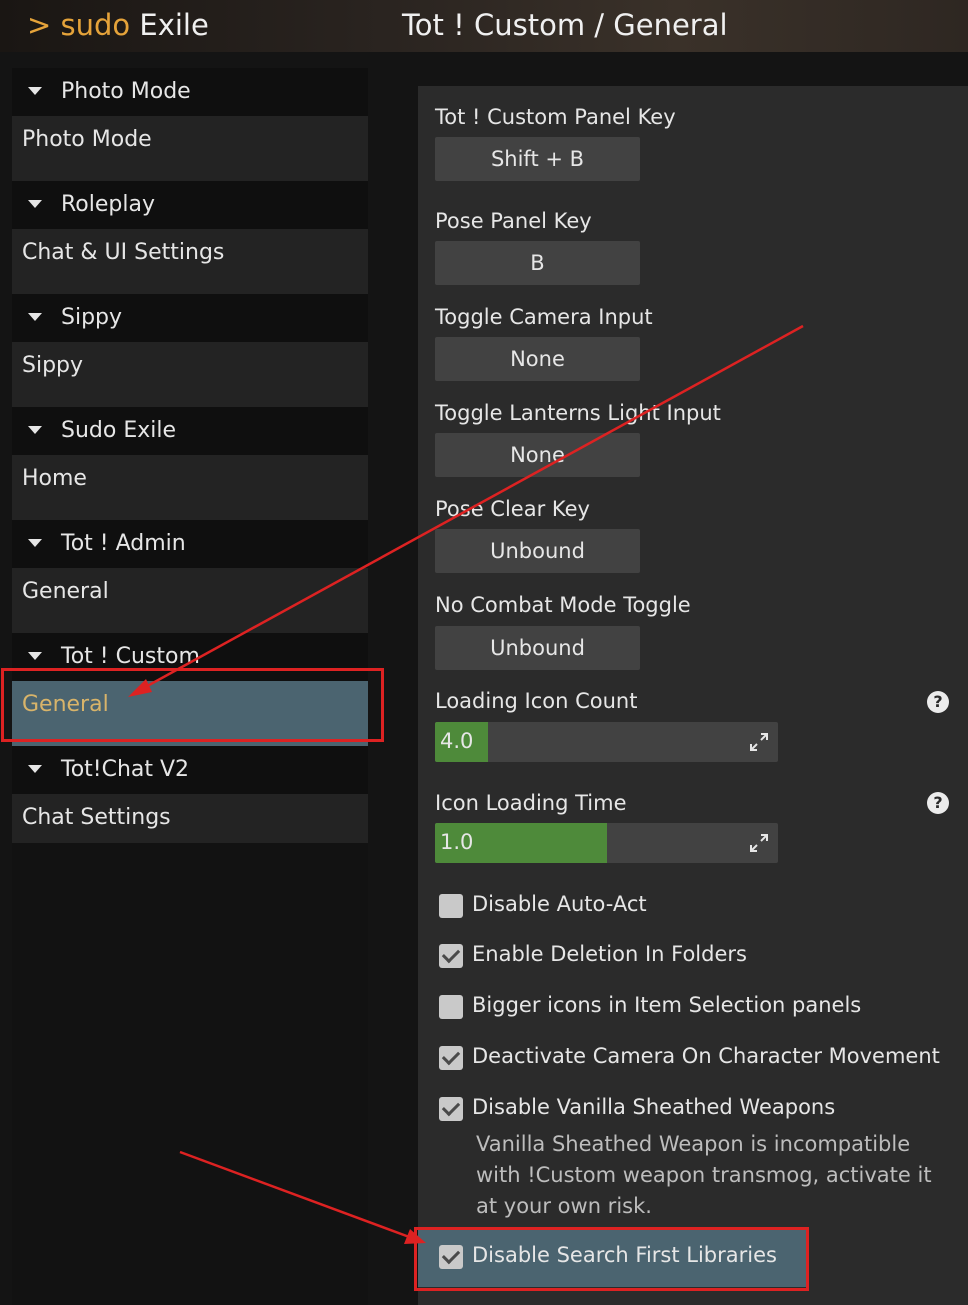 The image size is (968, 1305). What do you see at coordinates (624, 1255) in the screenshot?
I see `checkbox-label: Disable Search First Libraries` at bounding box center [624, 1255].